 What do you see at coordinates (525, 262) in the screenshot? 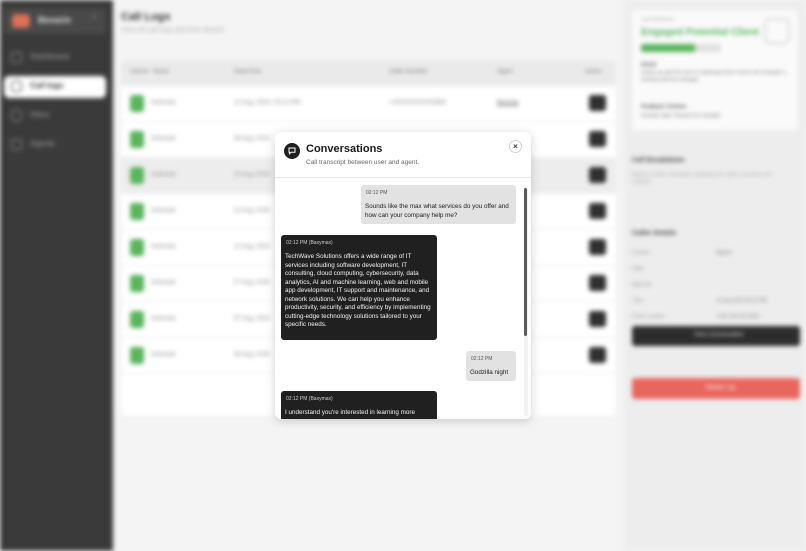
I see `scrollbar-thumb` at bounding box center [525, 262].